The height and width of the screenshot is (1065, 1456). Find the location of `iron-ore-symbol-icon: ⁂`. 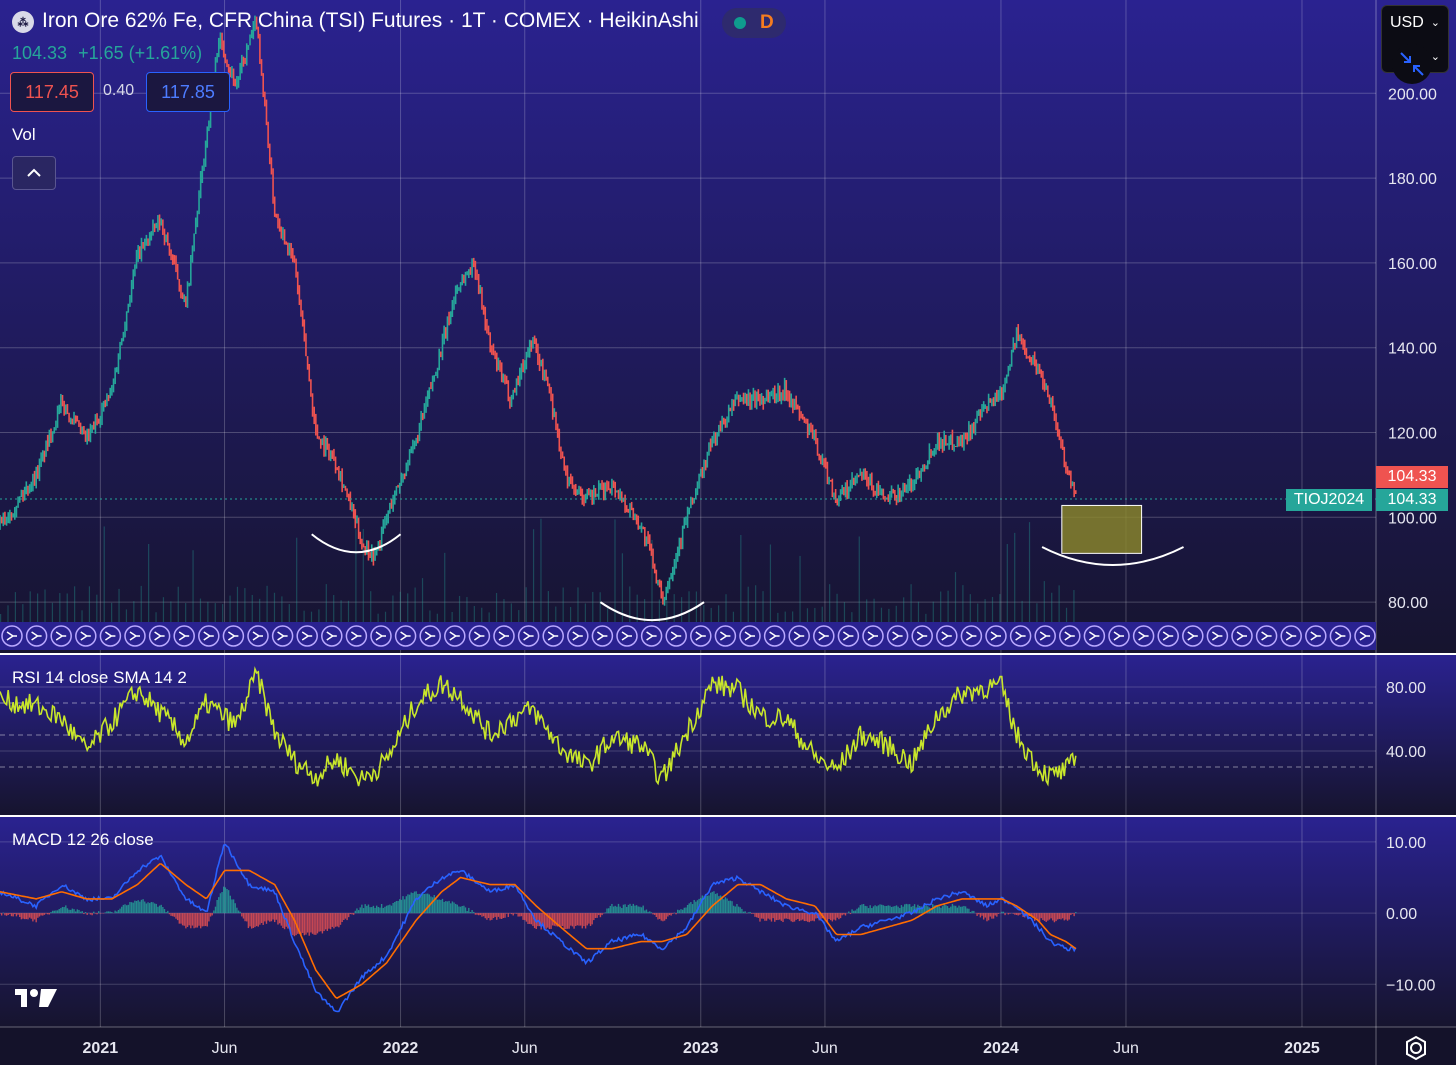

iron-ore-symbol-icon: ⁂ is located at coordinates (23, 22).